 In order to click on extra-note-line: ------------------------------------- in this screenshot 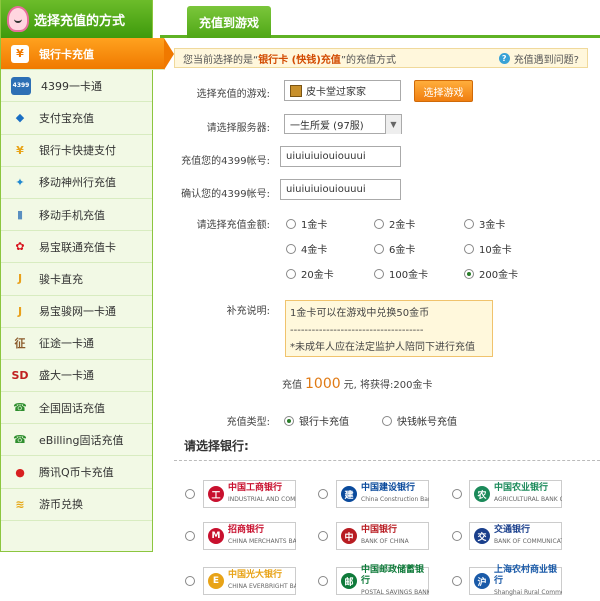, I will do `click(357, 330)`.